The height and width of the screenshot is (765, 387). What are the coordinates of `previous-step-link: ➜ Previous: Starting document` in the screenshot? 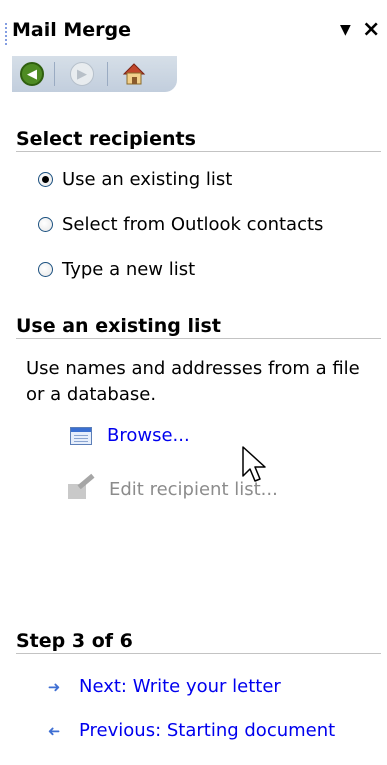 It's located at (189, 730).